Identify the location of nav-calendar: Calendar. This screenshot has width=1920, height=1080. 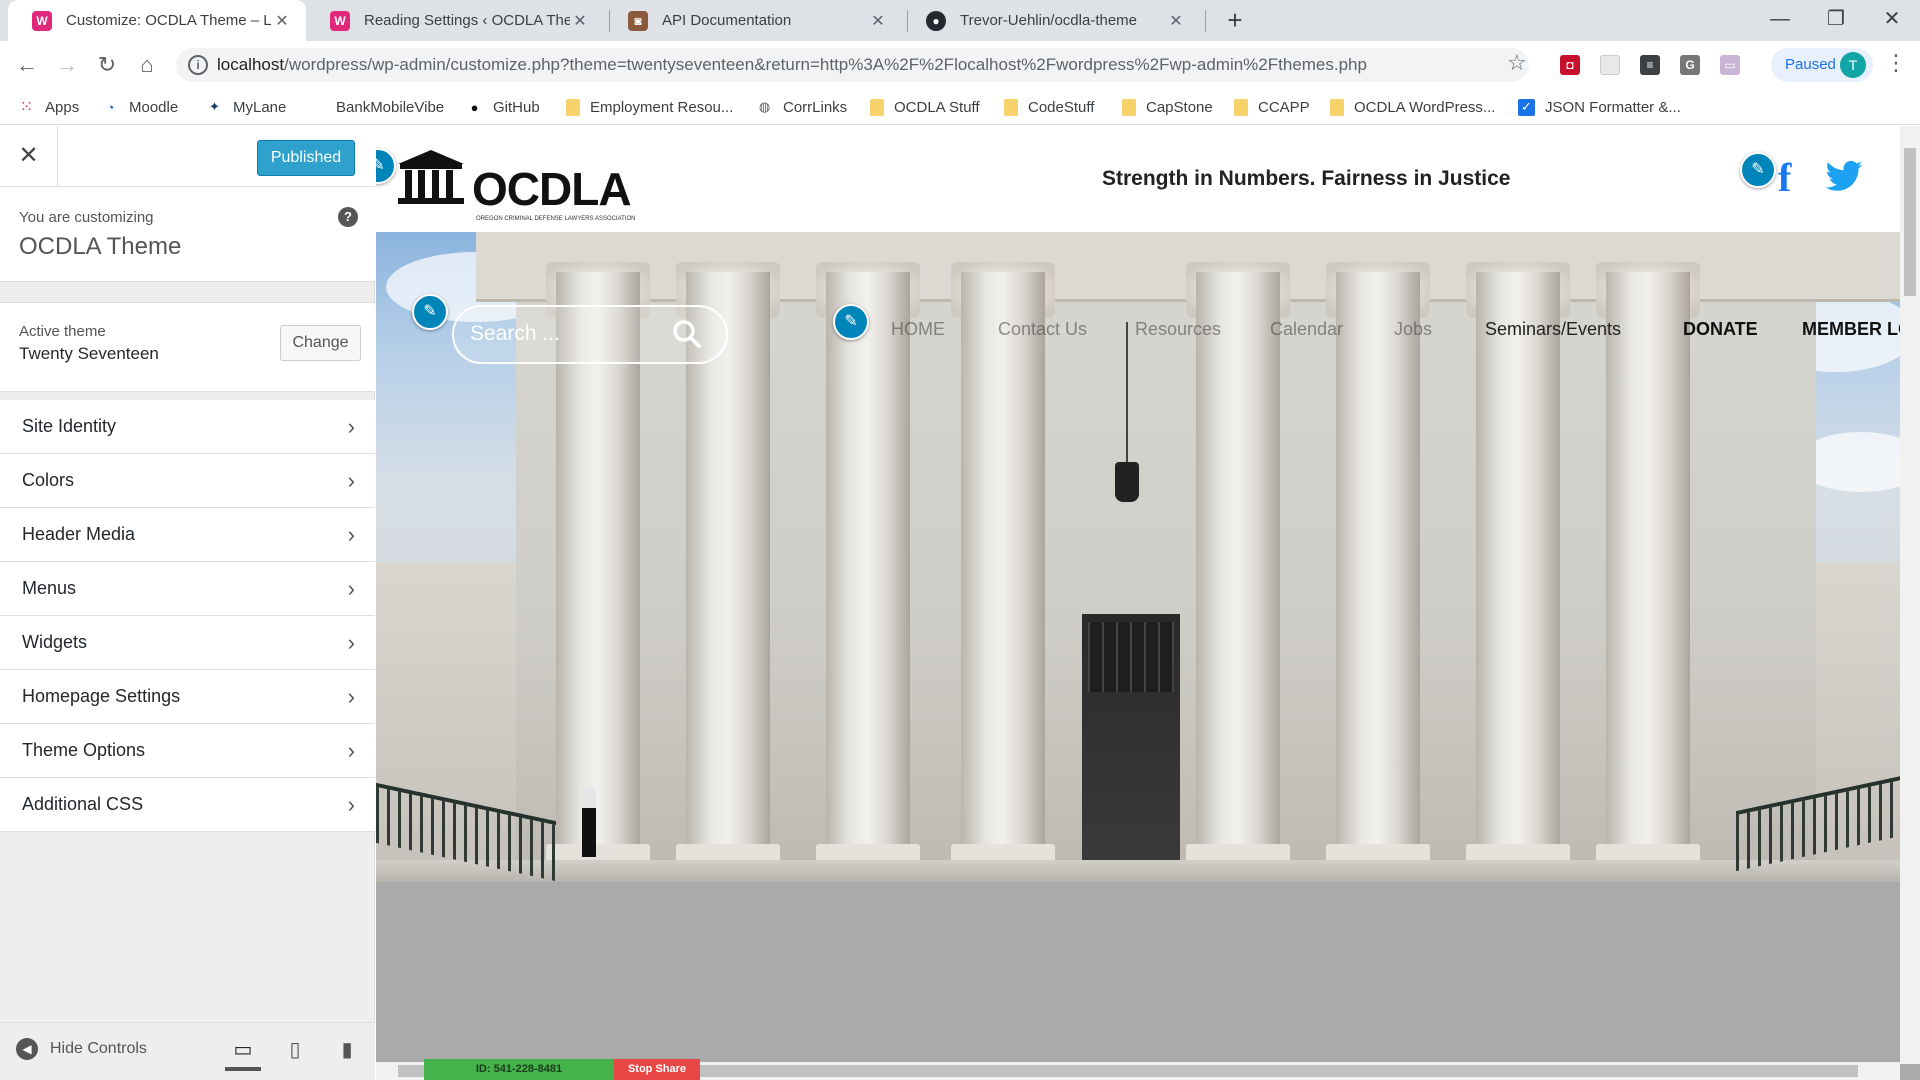
(1306, 329).